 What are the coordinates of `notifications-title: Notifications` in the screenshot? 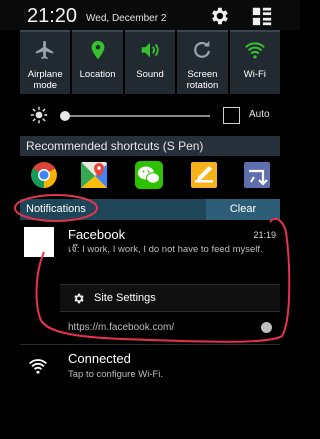 It's located at (56, 209).